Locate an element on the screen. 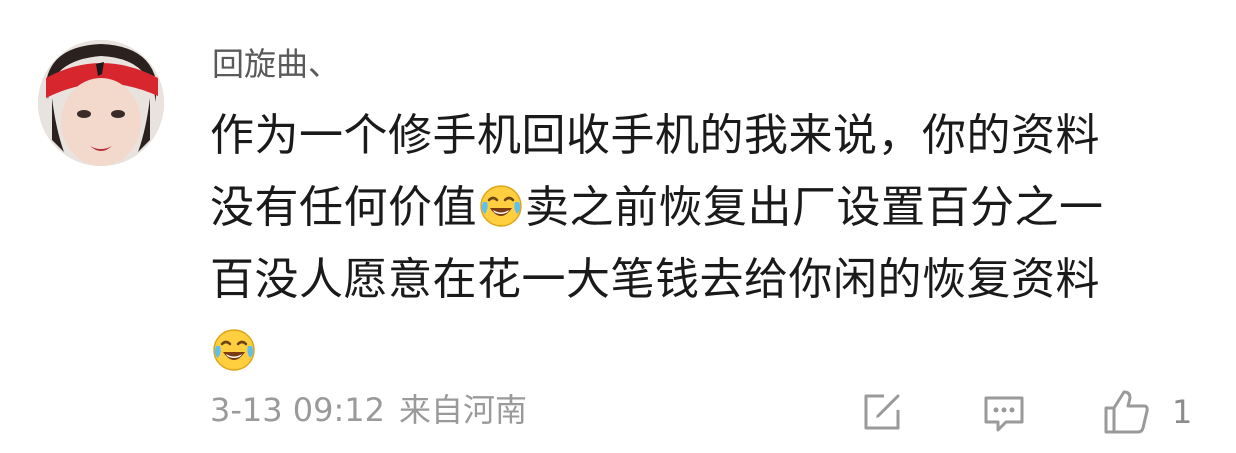 This screenshot has height=453, width=1236. like-count: 1 is located at coordinates (1182, 412).